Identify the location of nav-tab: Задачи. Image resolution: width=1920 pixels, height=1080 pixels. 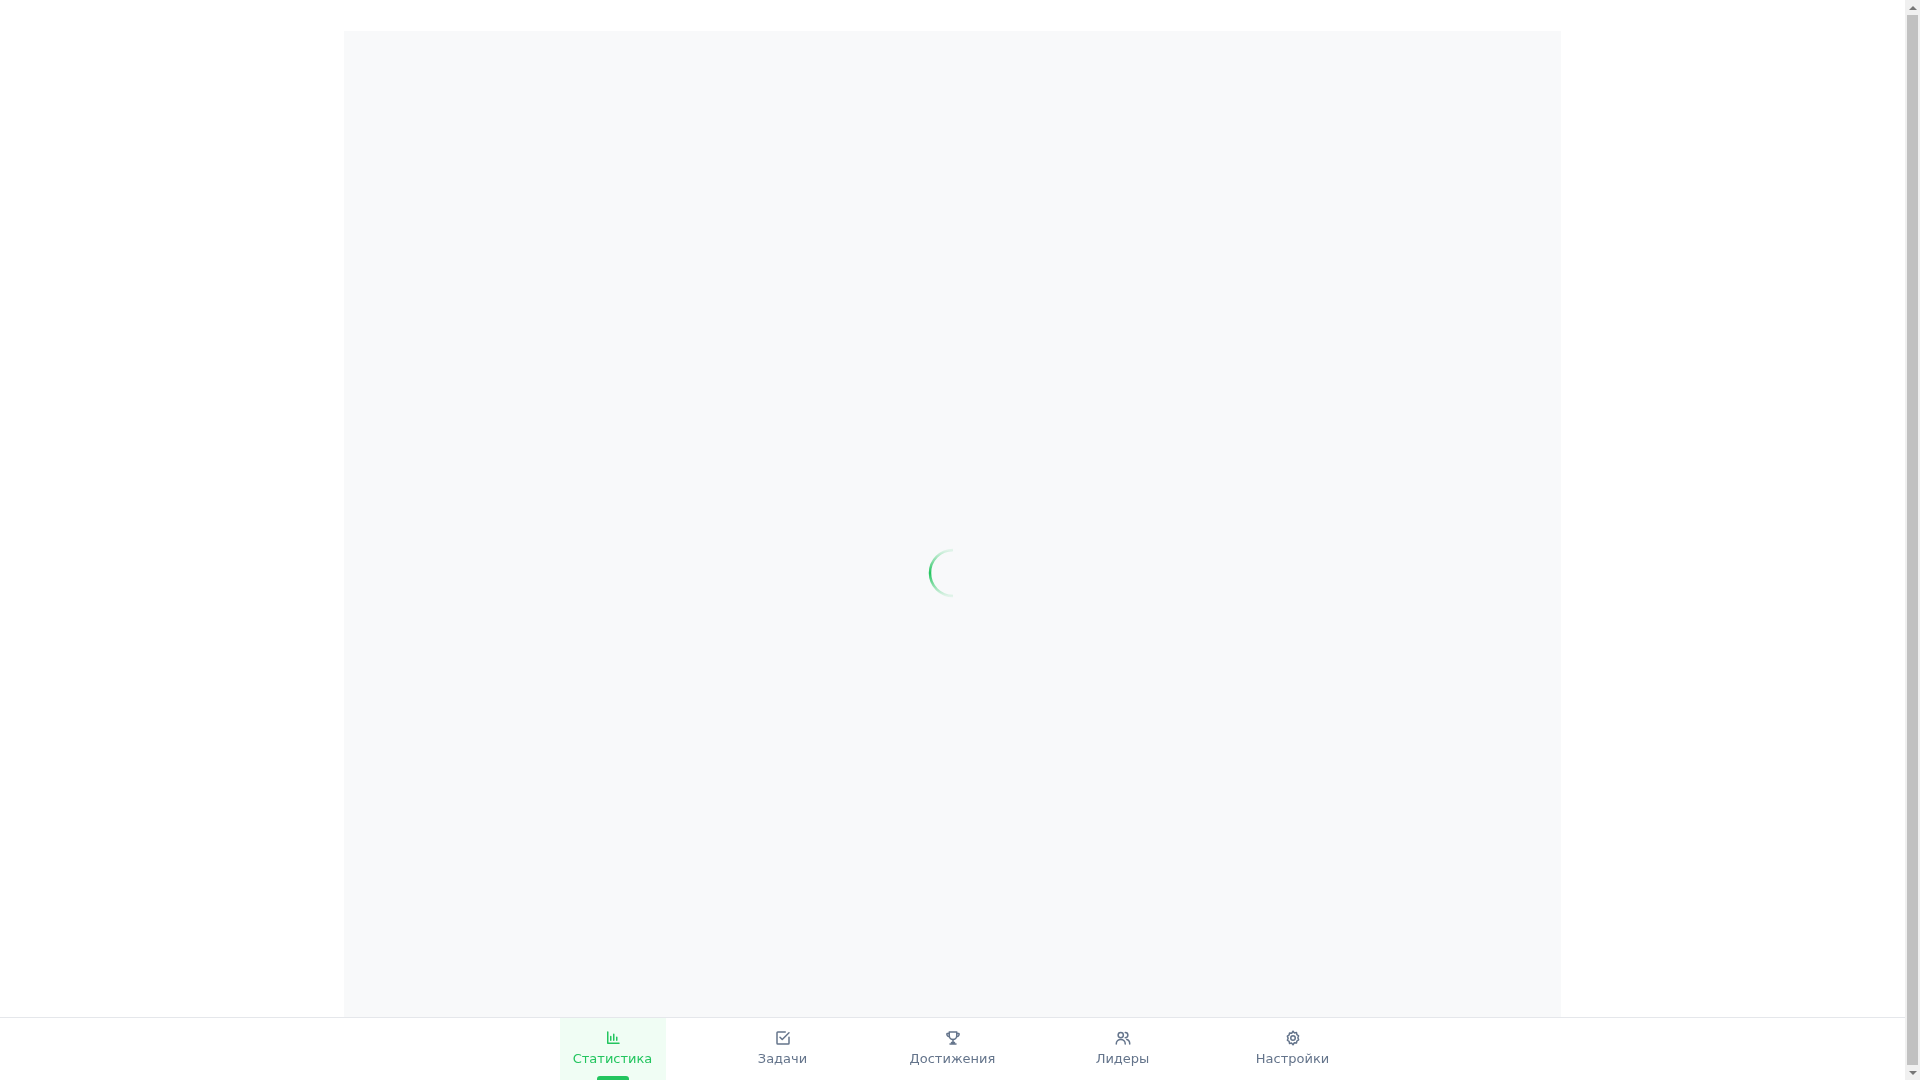
(782, 1049).